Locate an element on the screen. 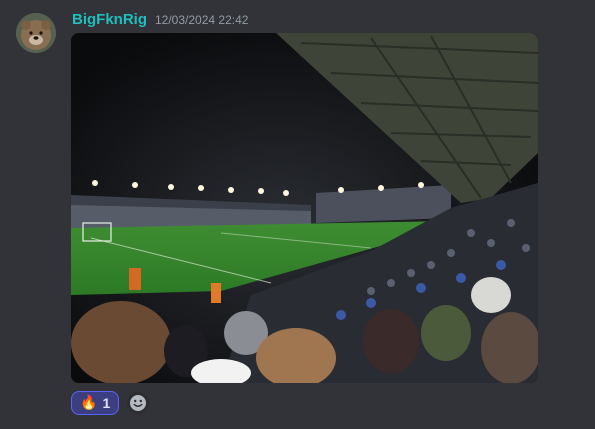 The width and height of the screenshot is (595, 429). add-reaction-button is located at coordinates (138, 403).